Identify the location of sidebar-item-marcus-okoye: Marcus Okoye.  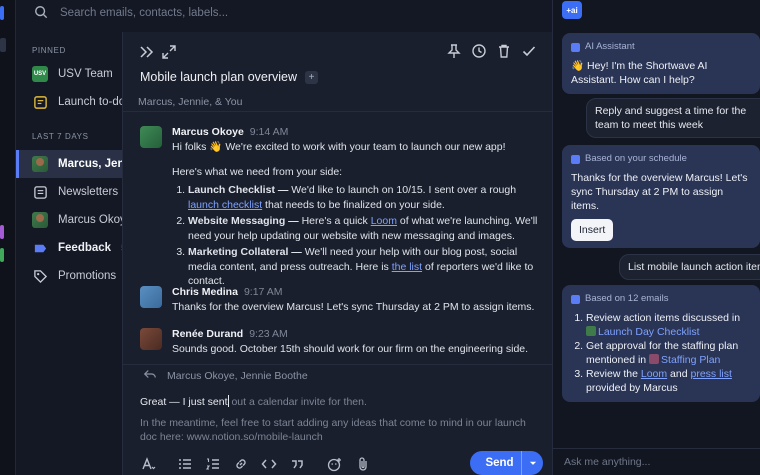
(69, 220).